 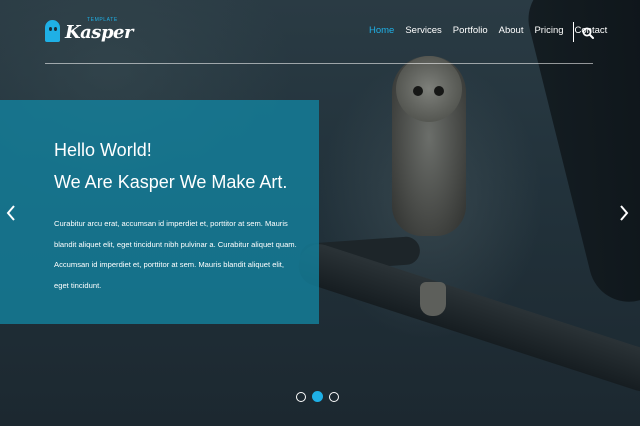 I want to click on chevron-left-icon, so click(x=10, y=213).